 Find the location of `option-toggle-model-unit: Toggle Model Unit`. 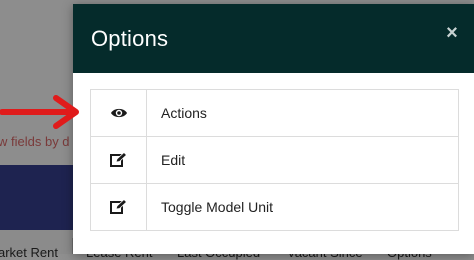

option-toggle-model-unit: Toggle Model Unit is located at coordinates (274, 206).